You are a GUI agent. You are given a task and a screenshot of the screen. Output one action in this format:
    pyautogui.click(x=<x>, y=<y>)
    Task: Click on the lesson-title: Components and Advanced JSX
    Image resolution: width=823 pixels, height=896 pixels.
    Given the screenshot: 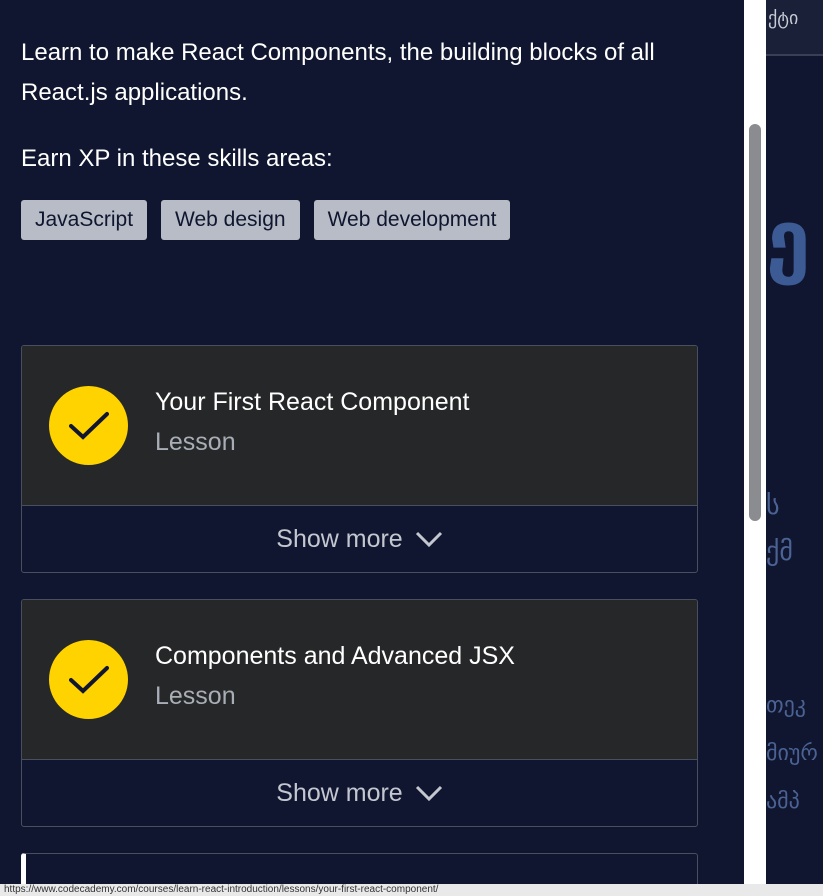 What is the action you would take?
    pyautogui.click(x=335, y=656)
    